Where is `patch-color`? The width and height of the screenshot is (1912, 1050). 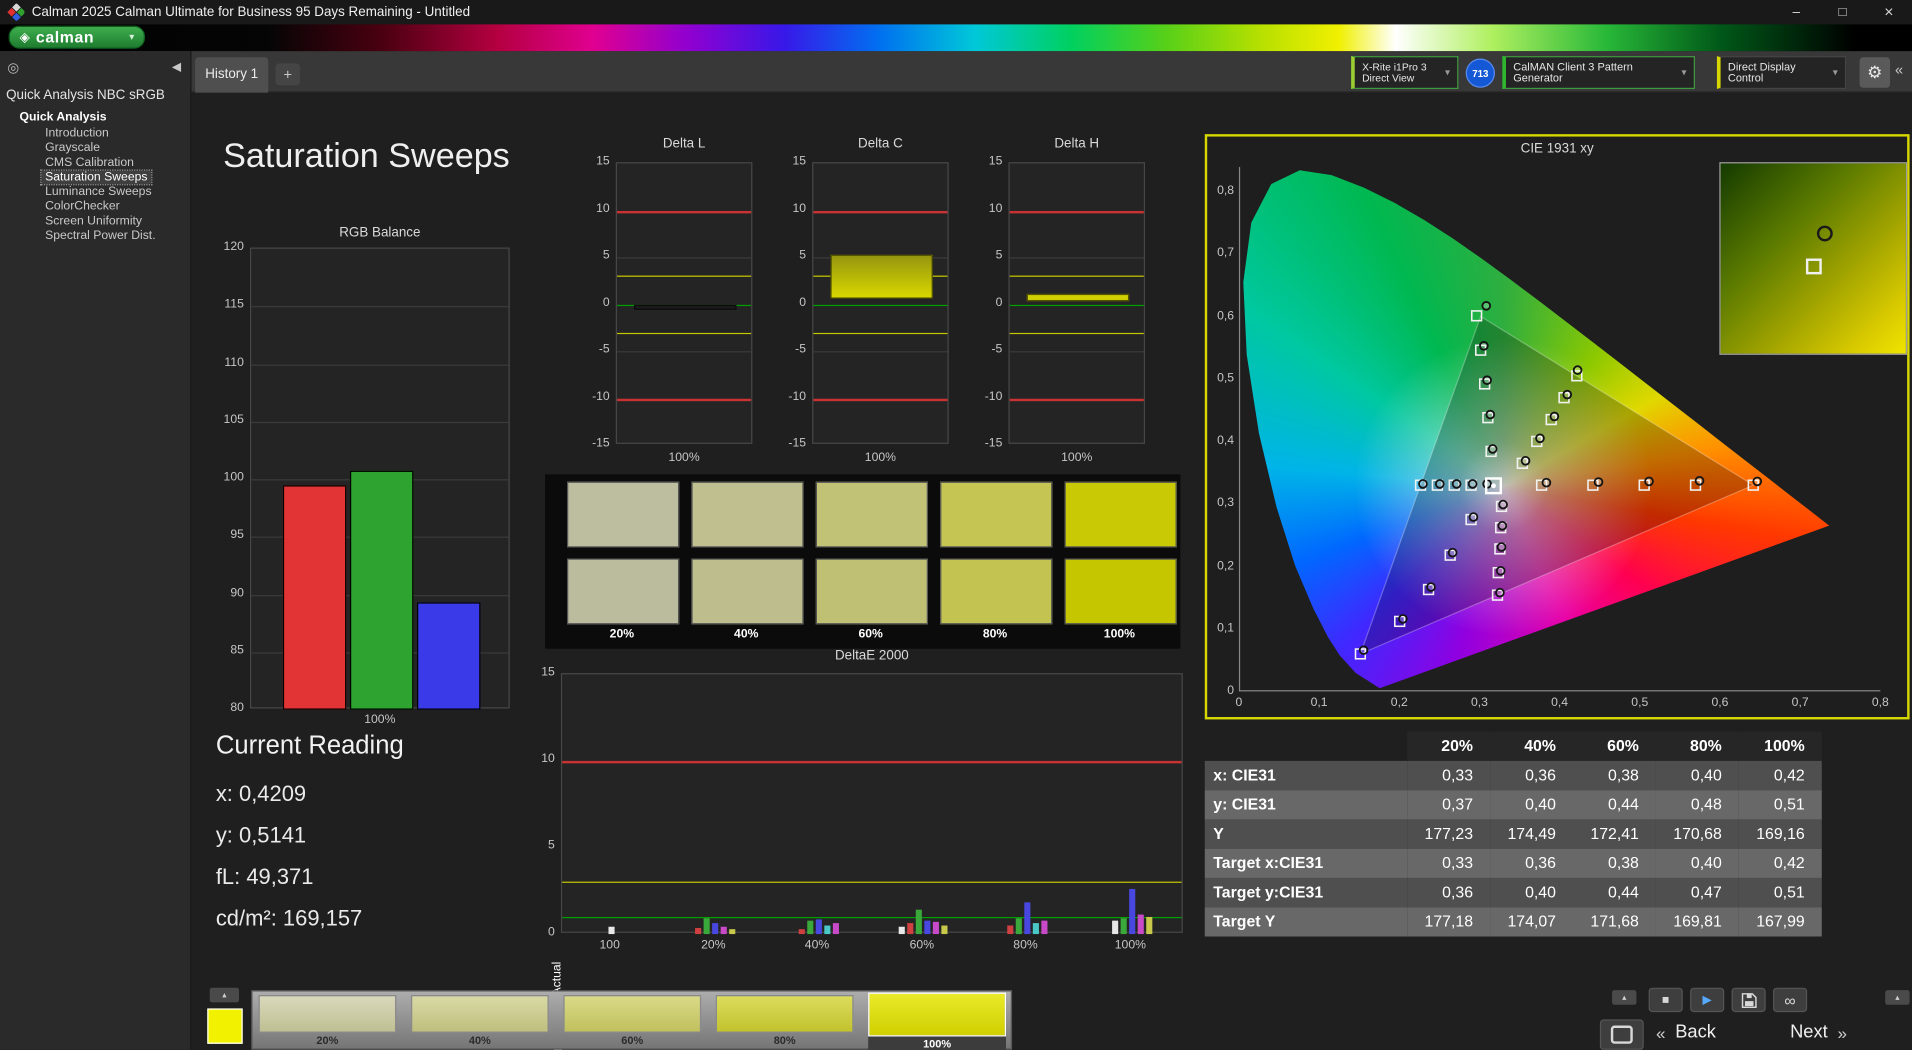
patch-color is located at coordinates (327, 1014).